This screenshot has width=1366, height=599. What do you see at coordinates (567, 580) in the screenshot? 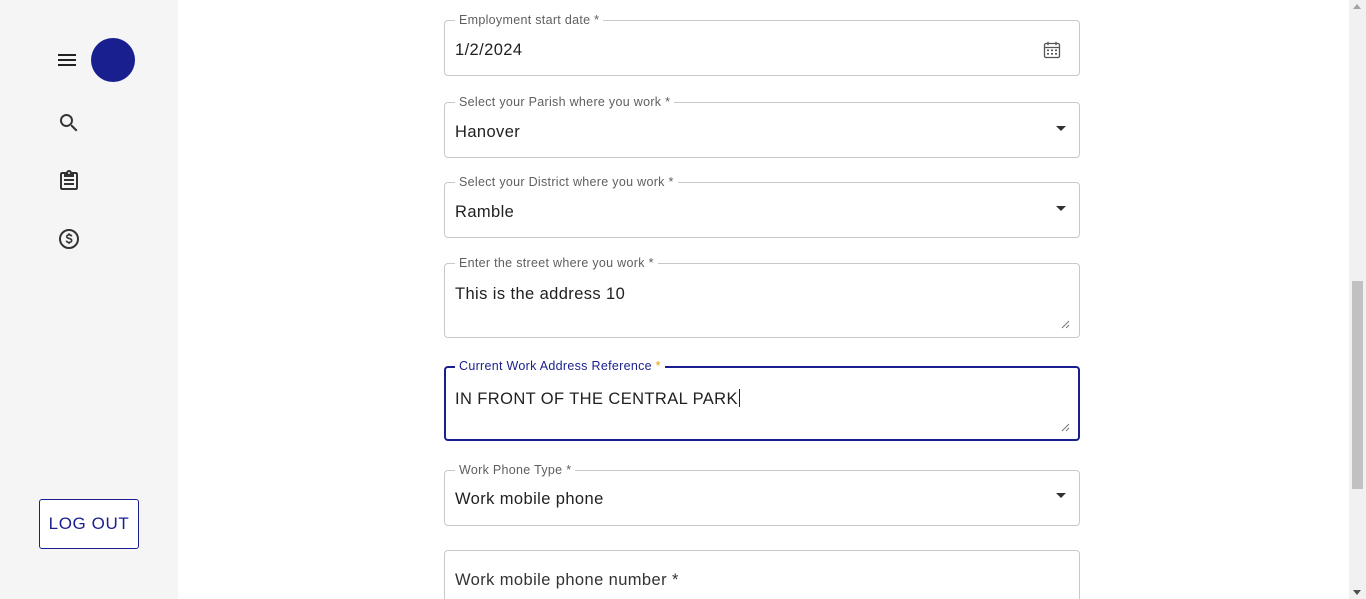
I see `phone-number-placeholder: Work mobile phone number *` at bounding box center [567, 580].